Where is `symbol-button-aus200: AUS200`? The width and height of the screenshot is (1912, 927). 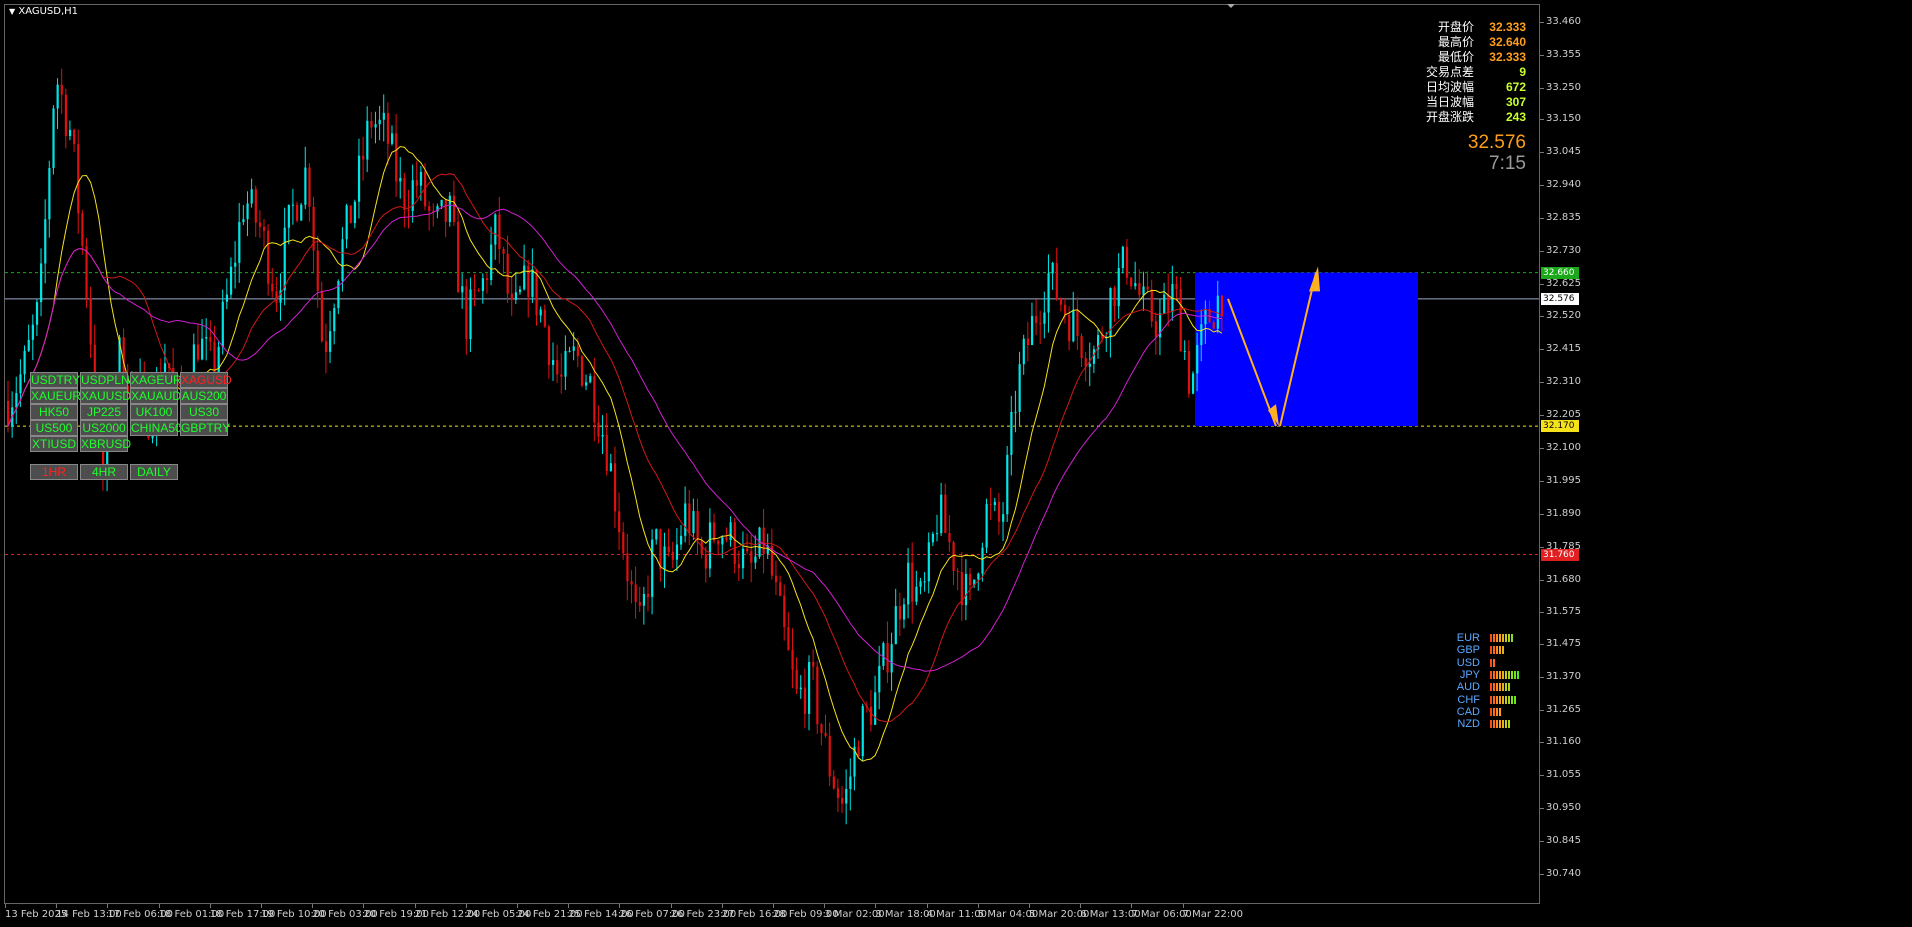 symbol-button-aus200: AUS200 is located at coordinates (204, 396).